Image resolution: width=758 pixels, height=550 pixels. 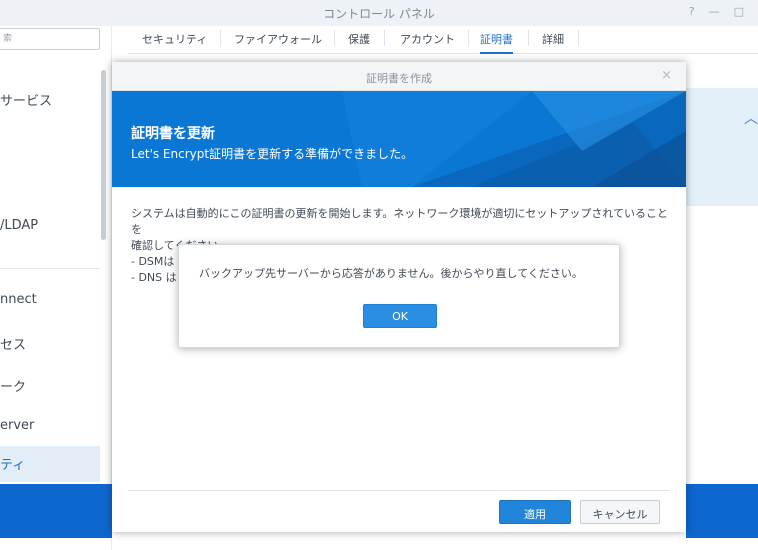 I want to click on tab-advanced: 詳細, so click(x=553, y=40).